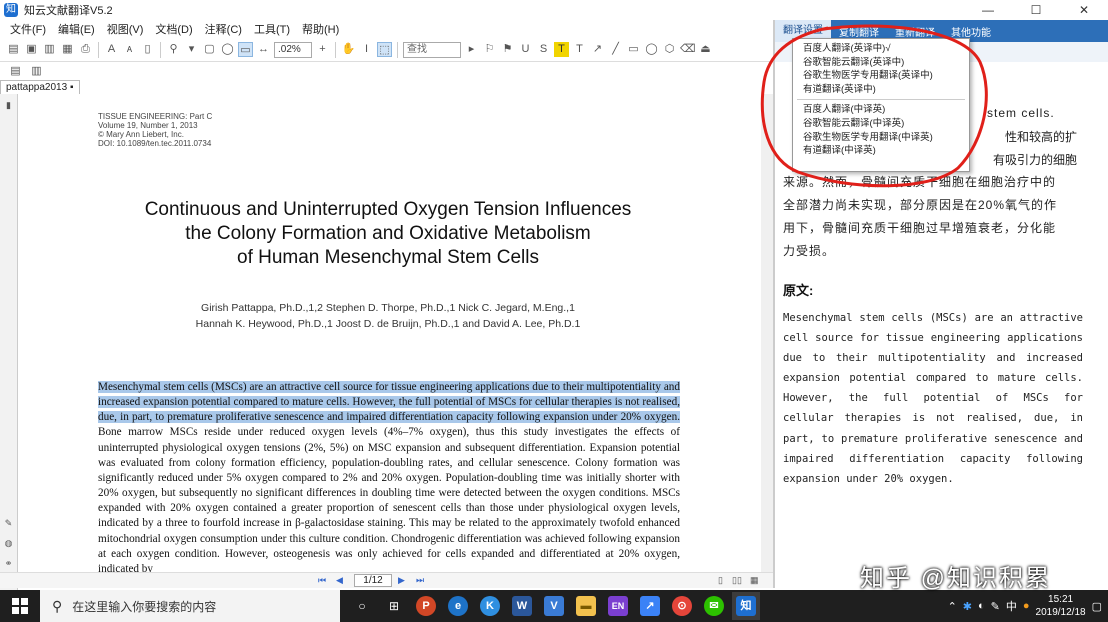 This screenshot has height=622, width=1108. I want to click on stamp-tool-icon: ⏏, so click(705, 49).